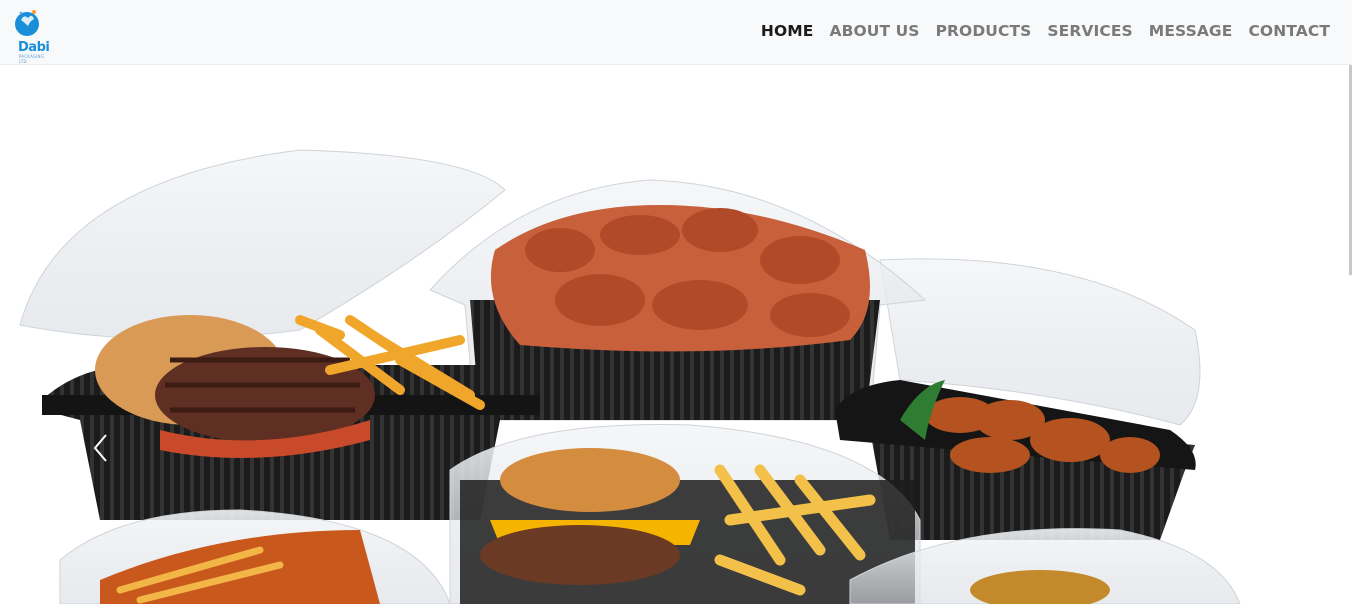 The height and width of the screenshot is (604, 1352). I want to click on logo-text: Dabi, so click(34, 47).